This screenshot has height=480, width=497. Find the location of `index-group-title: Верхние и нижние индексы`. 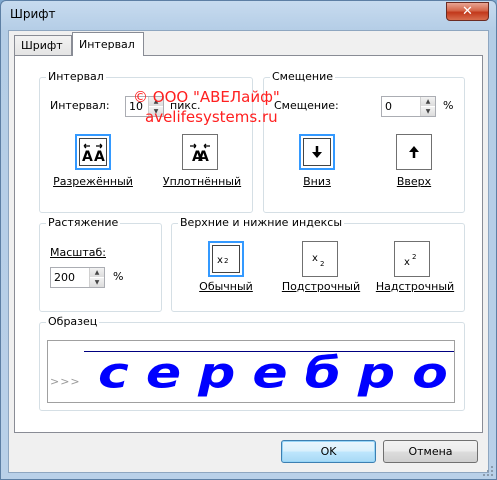

index-group-title: Верхние и нижние индексы is located at coordinates (261, 222).